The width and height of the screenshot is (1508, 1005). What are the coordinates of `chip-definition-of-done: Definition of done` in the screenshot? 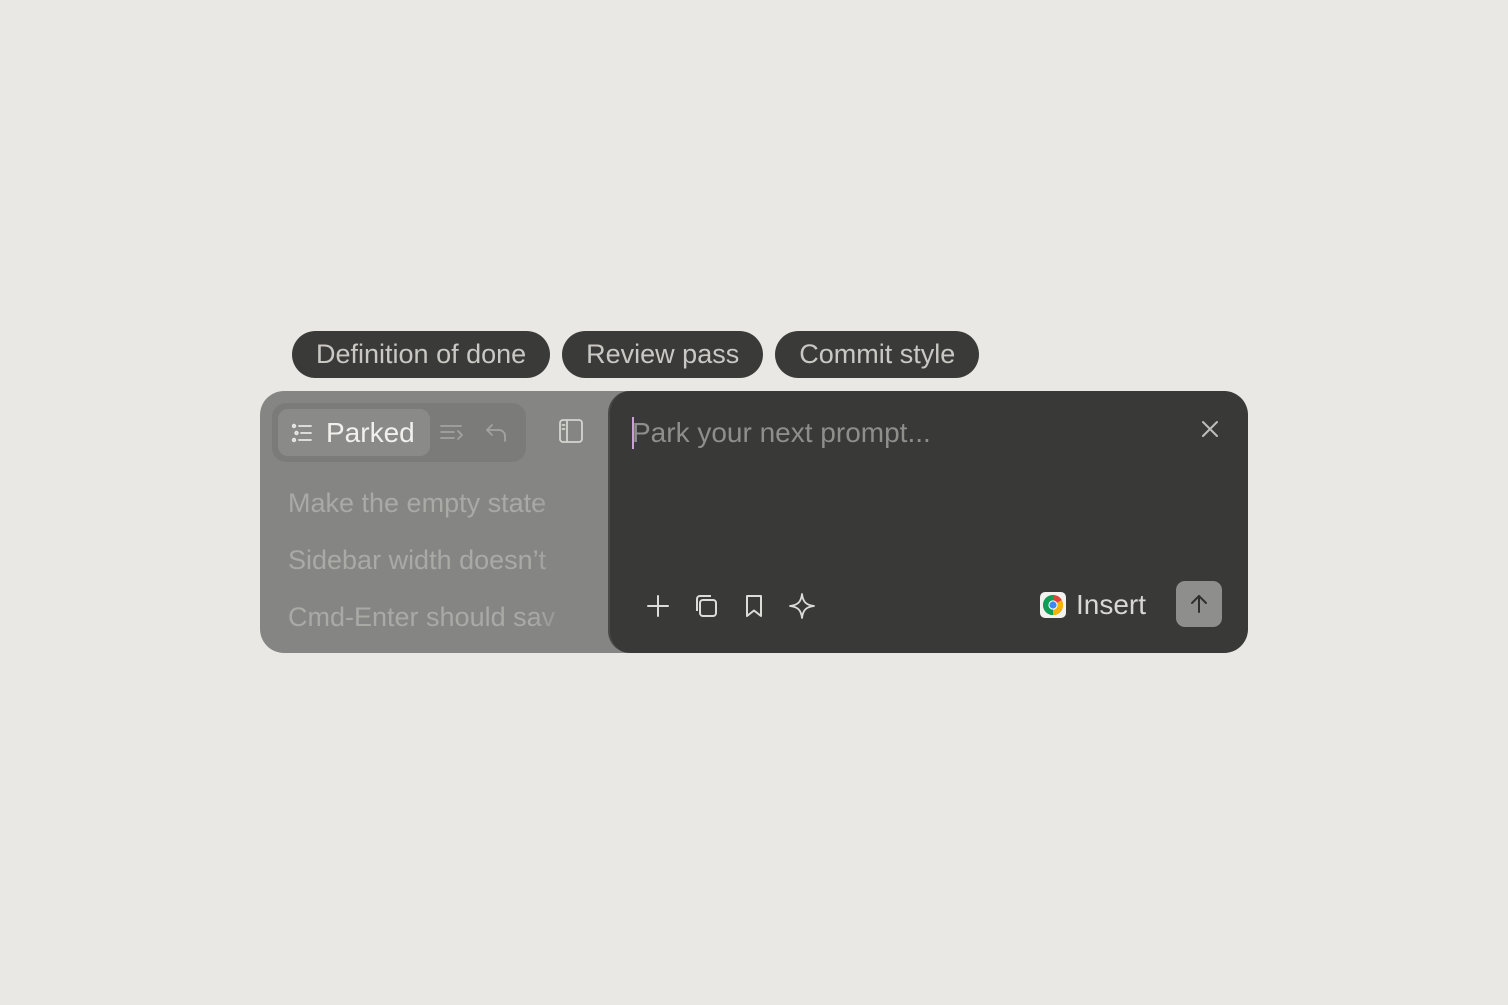 It's located at (421, 354).